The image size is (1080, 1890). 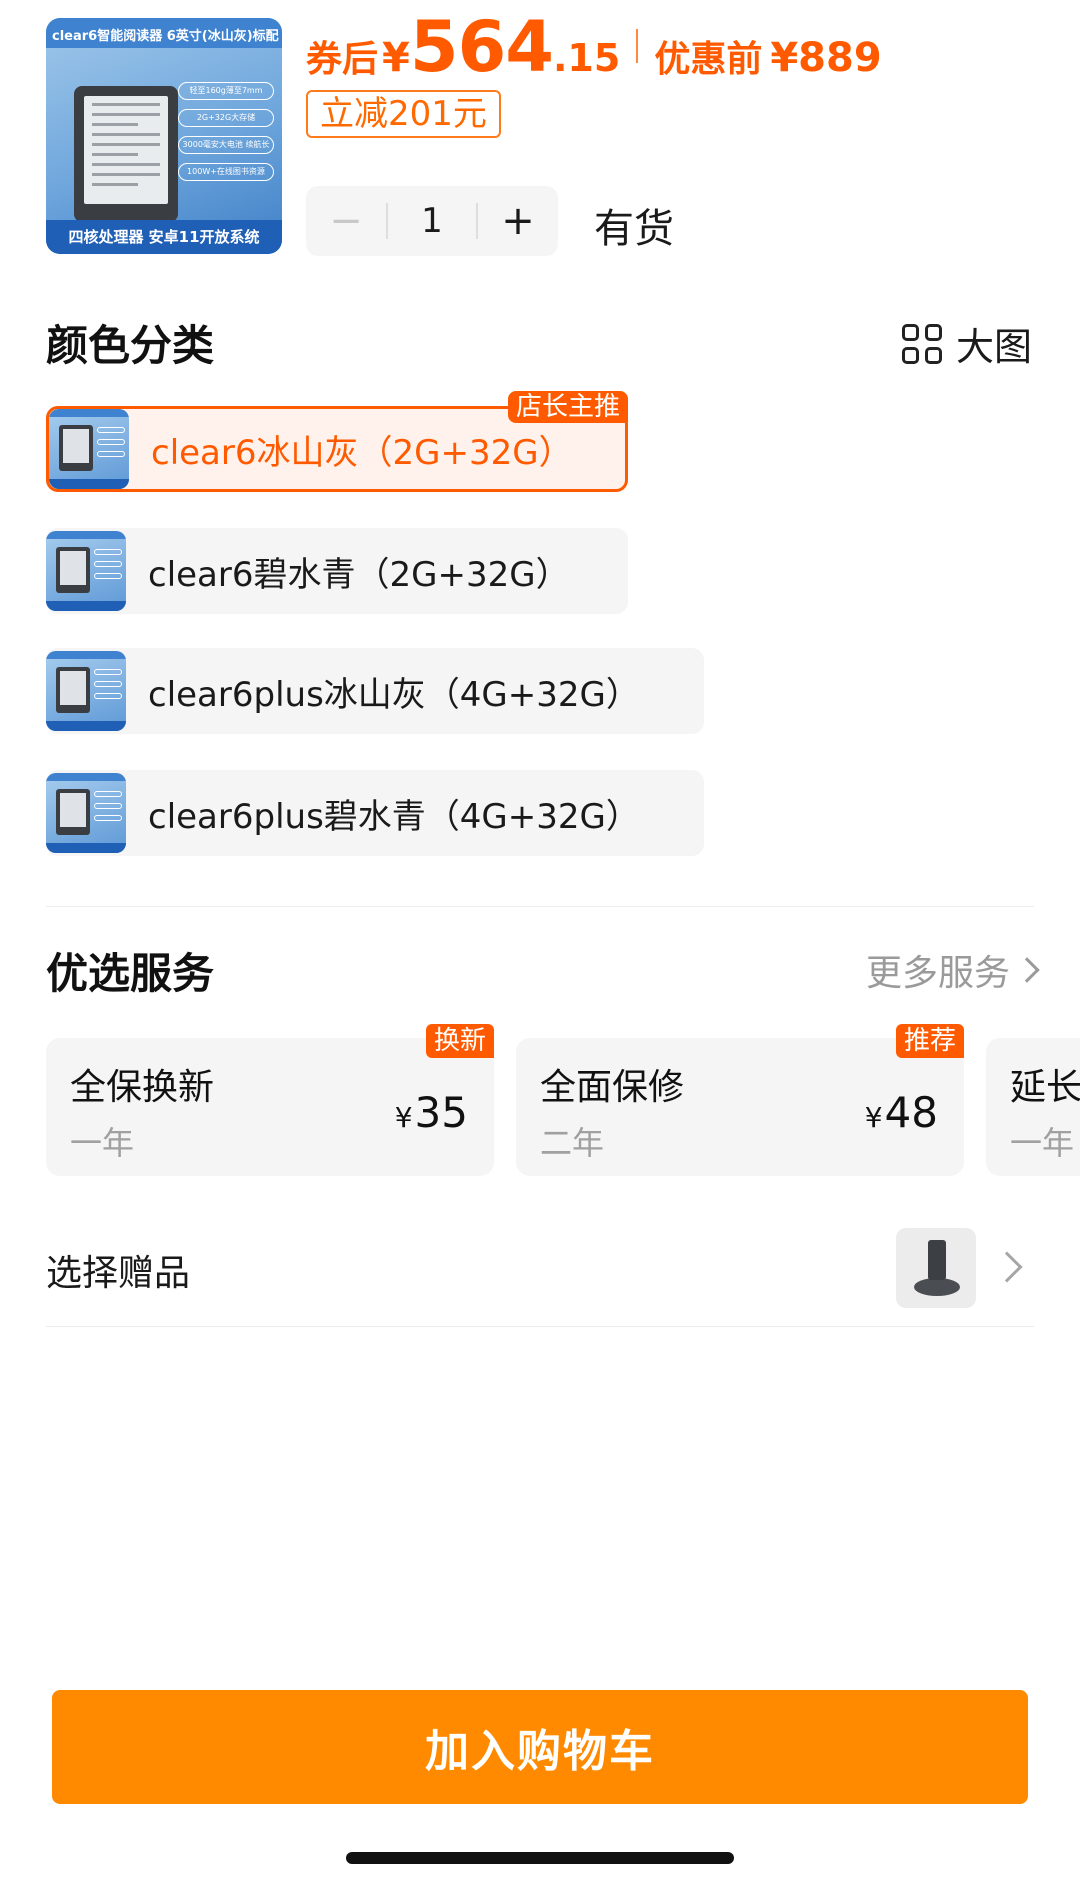 I want to click on gift-thumbnail, so click(x=936, y=1268).